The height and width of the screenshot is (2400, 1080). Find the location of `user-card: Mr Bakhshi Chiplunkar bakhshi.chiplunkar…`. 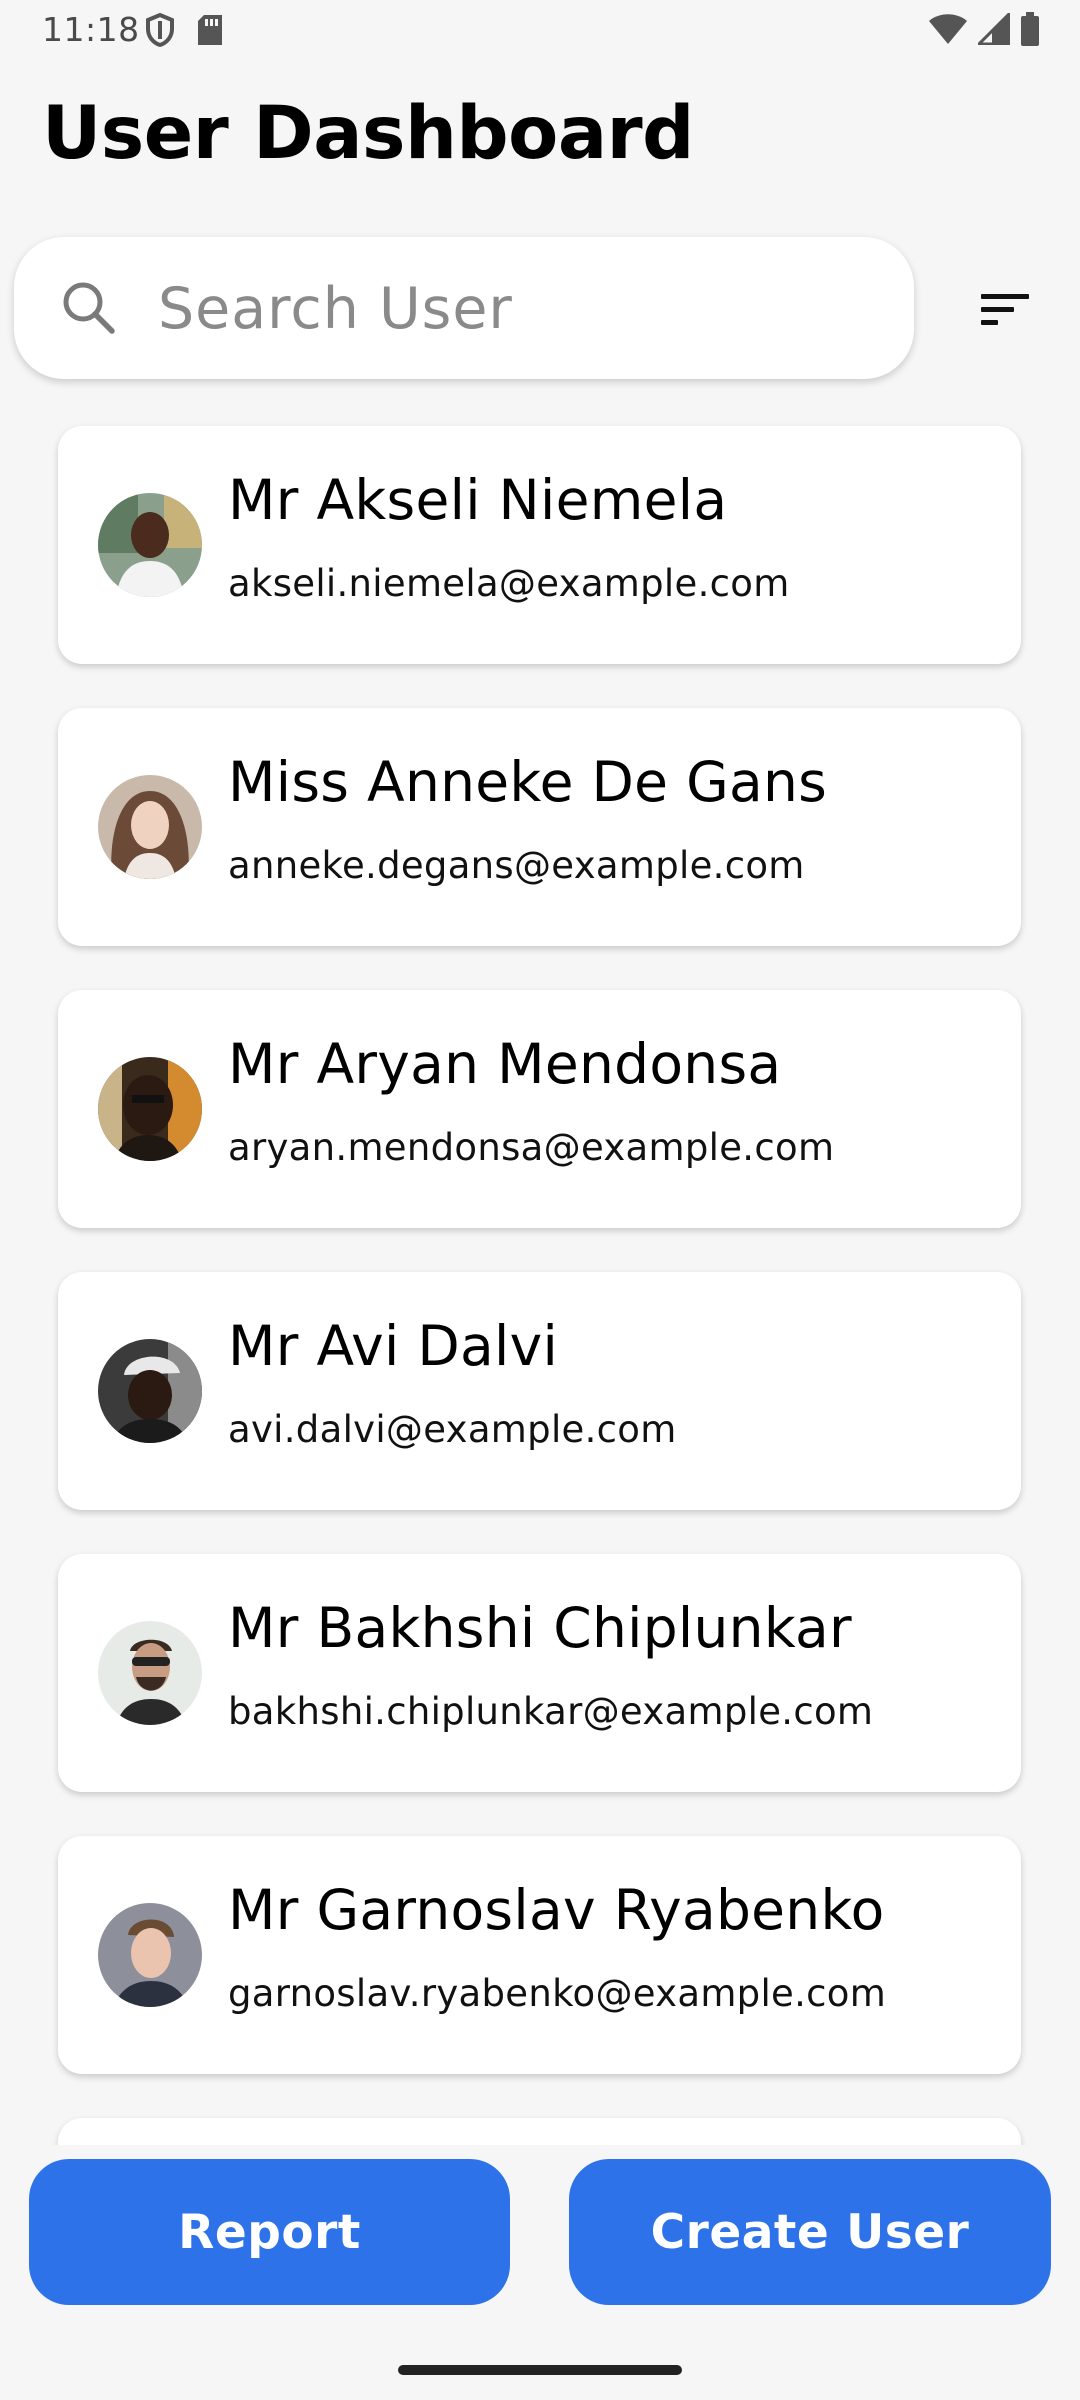

user-card: Mr Bakhshi Chiplunkar bakhshi.chiplunkar… is located at coordinates (539, 1673).